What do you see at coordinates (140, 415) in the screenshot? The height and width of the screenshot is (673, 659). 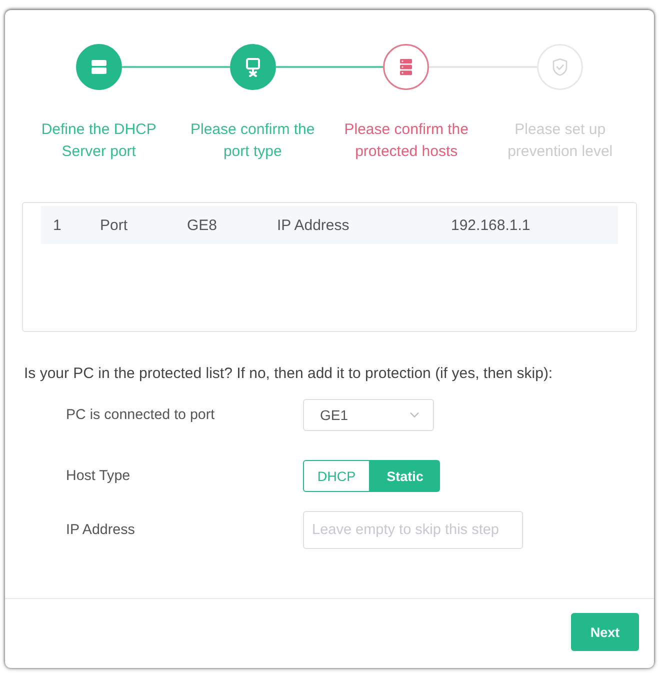 I see `field-label: PC is connected to port` at bounding box center [140, 415].